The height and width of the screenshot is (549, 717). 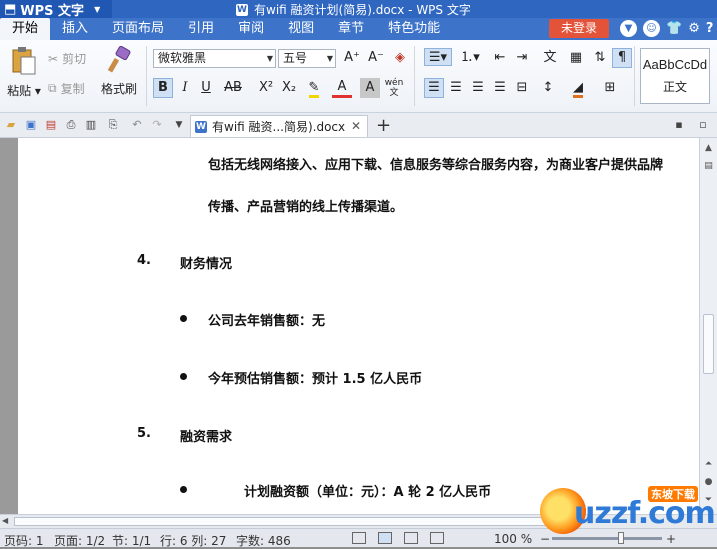 What do you see at coordinates (376, 58) in the screenshot?
I see `shrink-font-button: A⁻` at bounding box center [376, 58].